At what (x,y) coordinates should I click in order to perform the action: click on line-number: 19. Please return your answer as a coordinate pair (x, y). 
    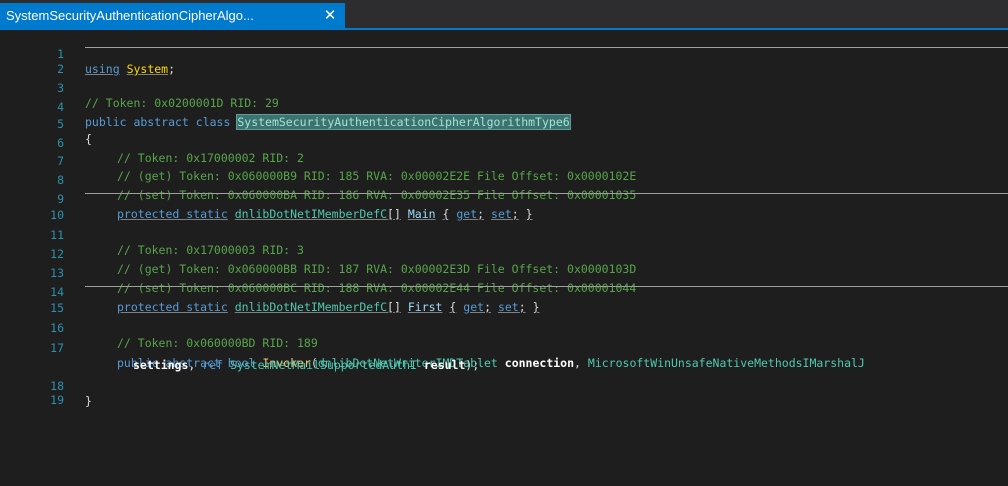
    Looking at the image, I should click on (57, 400).